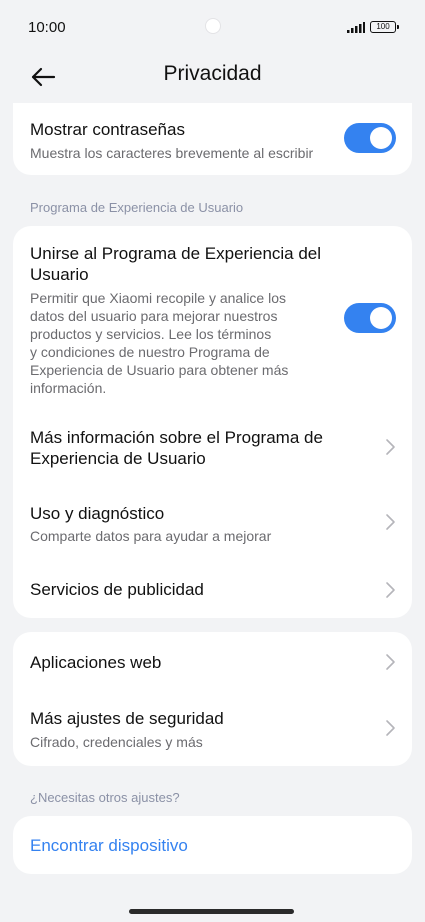 The width and height of the screenshot is (425, 922). I want to click on status-time: 10:00, so click(47, 27).